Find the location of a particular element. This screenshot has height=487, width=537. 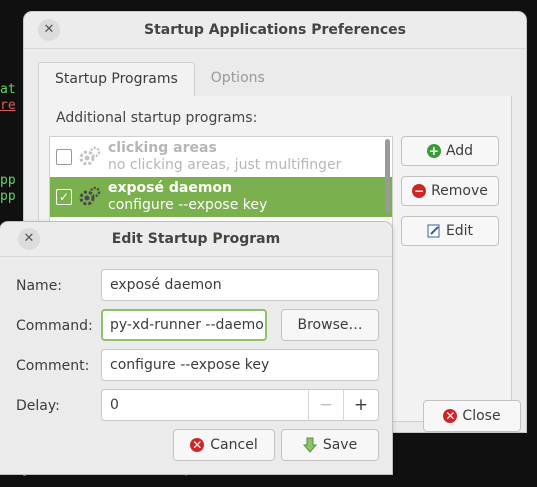

tab-startup-programs: Startup Programs is located at coordinates (116, 79).